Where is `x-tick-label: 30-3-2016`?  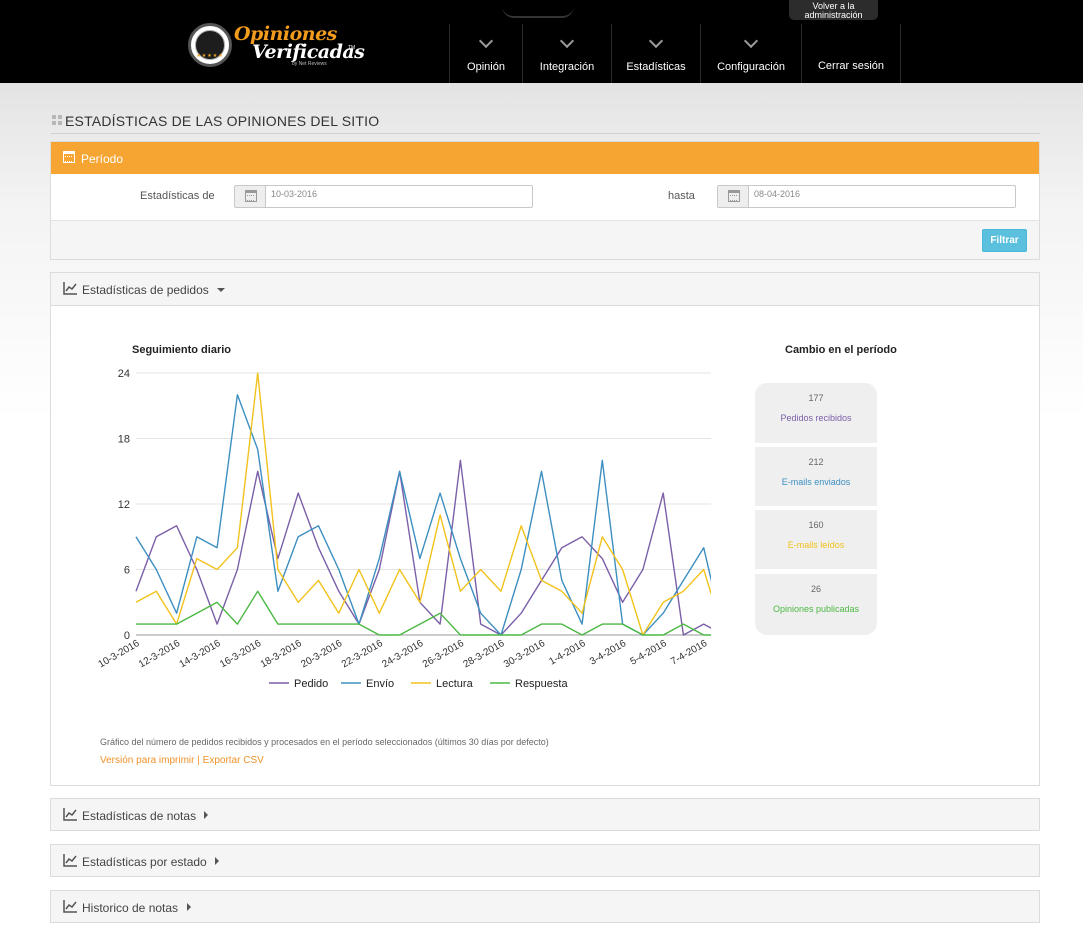
x-tick-label: 30-3-2016 is located at coordinates (524, 654).